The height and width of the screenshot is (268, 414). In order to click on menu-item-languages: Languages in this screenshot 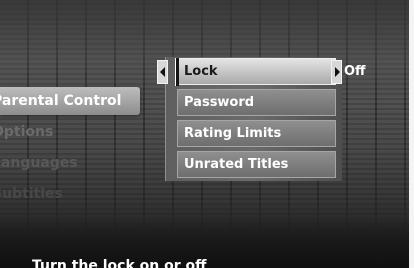, I will do `click(70, 163)`.